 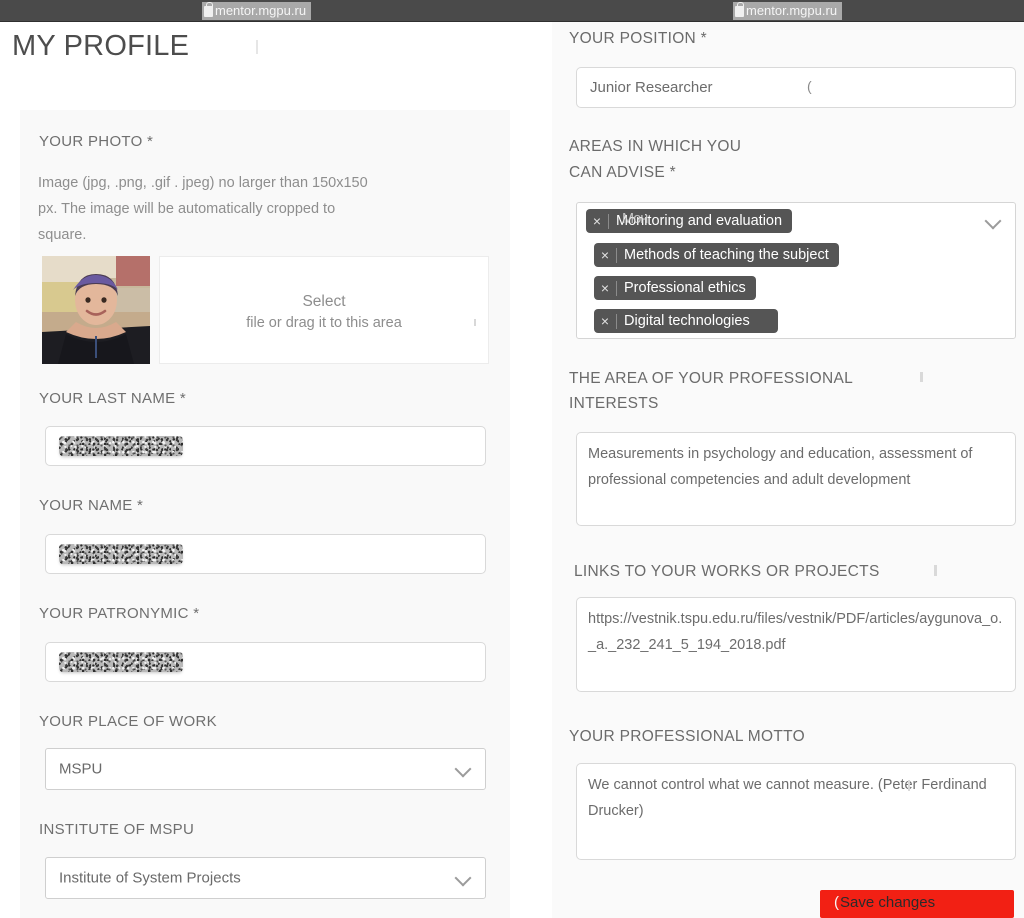 I want to click on position-label: YOUR POSITION *, so click(x=638, y=38).